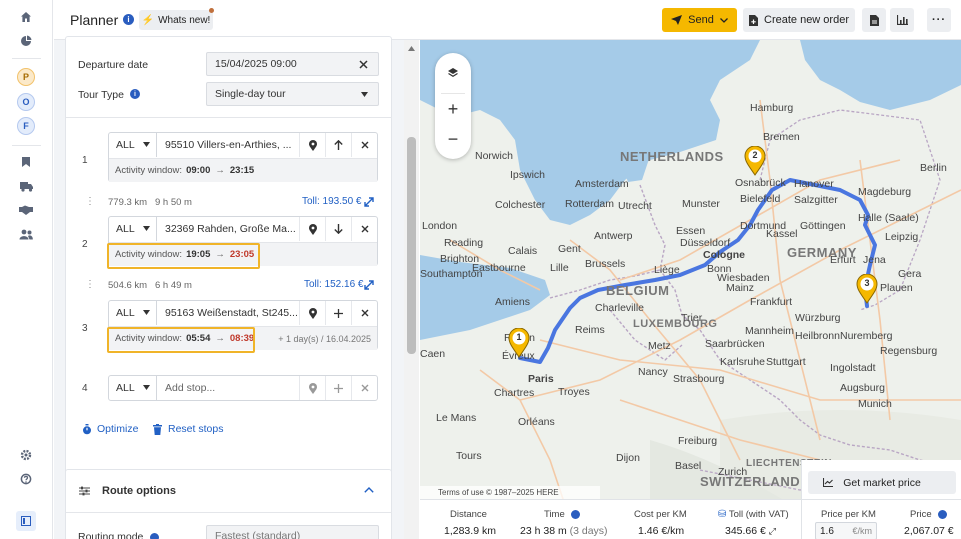 This screenshot has width=961, height=539. I want to click on truck-icon, so click(26, 186).